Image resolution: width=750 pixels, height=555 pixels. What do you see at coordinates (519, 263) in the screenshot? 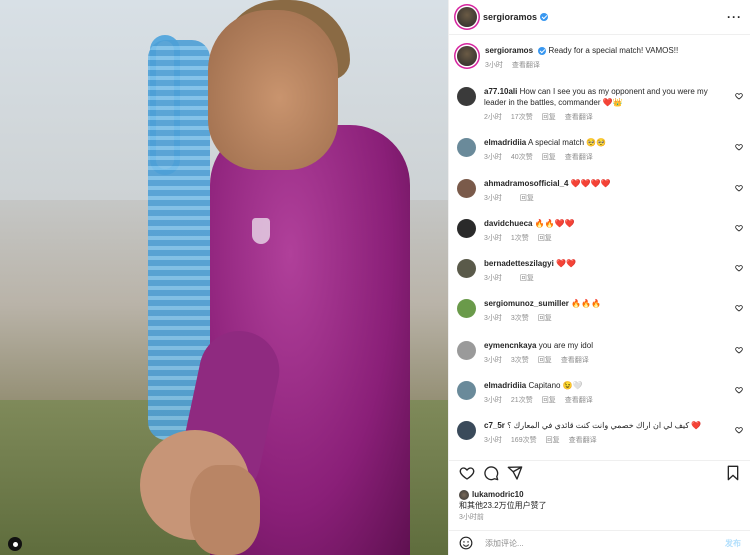
I see `commenter-username: bernadetteszilagyi` at bounding box center [519, 263].